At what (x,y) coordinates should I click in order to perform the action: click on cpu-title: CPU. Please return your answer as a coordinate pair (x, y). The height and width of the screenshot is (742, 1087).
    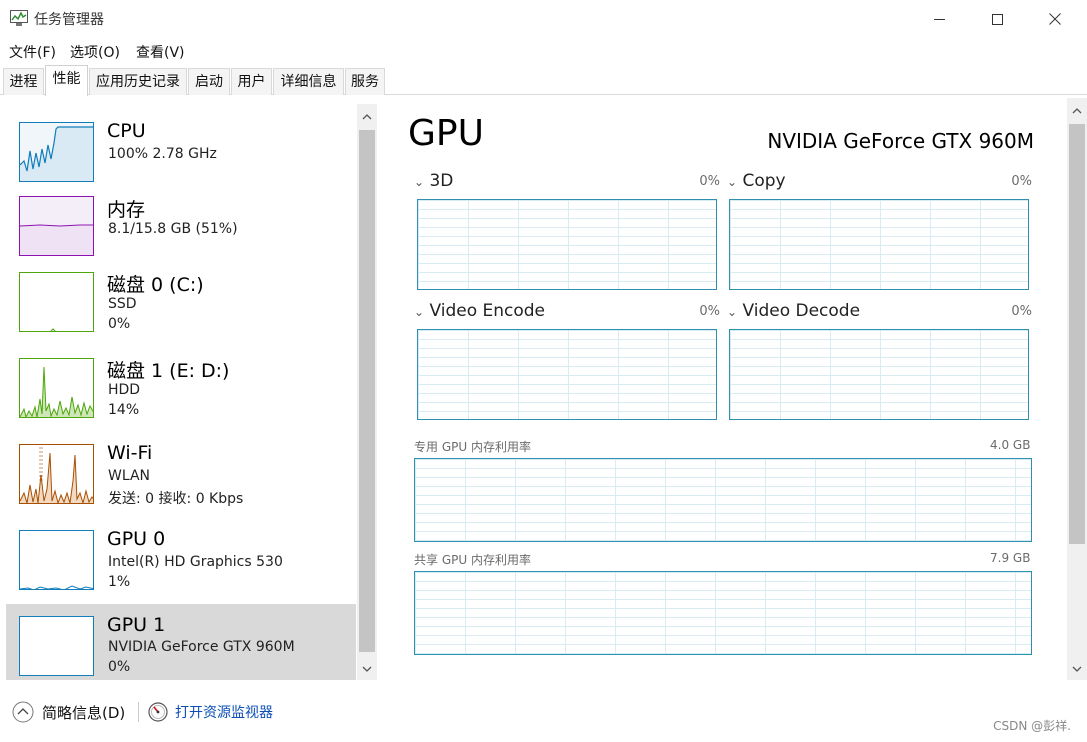
    Looking at the image, I should click on (126, 131).